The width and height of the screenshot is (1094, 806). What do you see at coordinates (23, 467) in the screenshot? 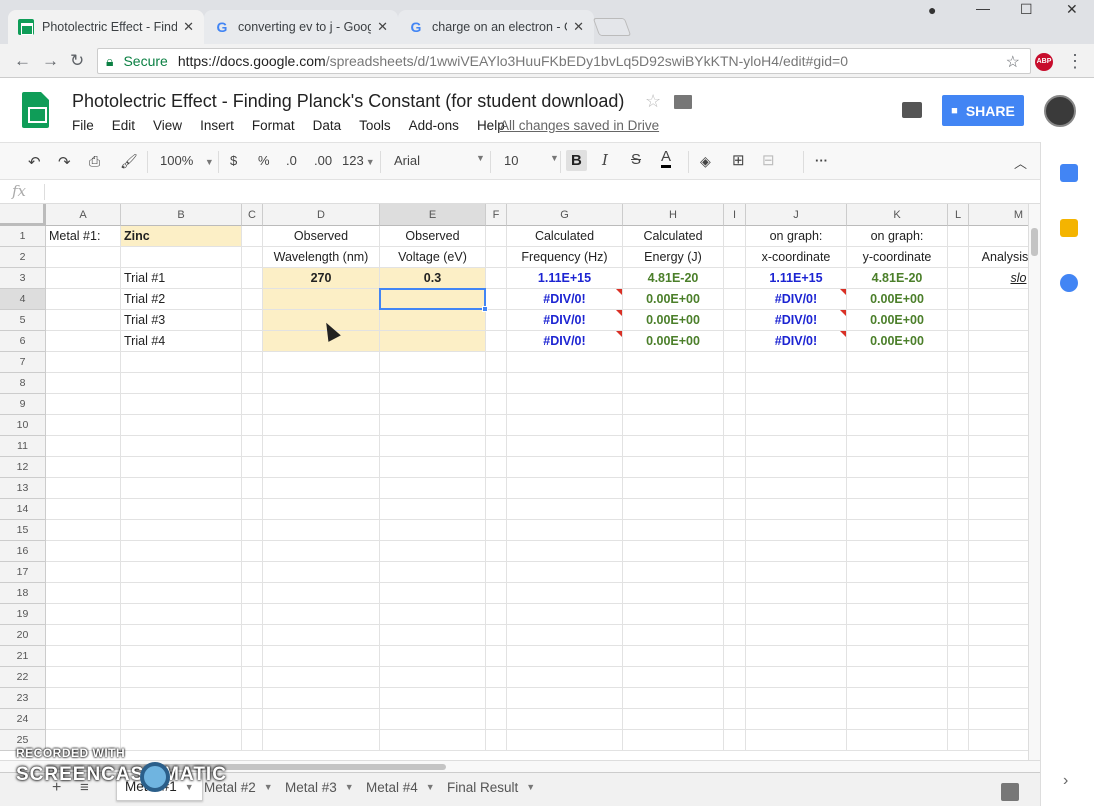
I see `row-header-12: 12` at bounding box center [23, 467].